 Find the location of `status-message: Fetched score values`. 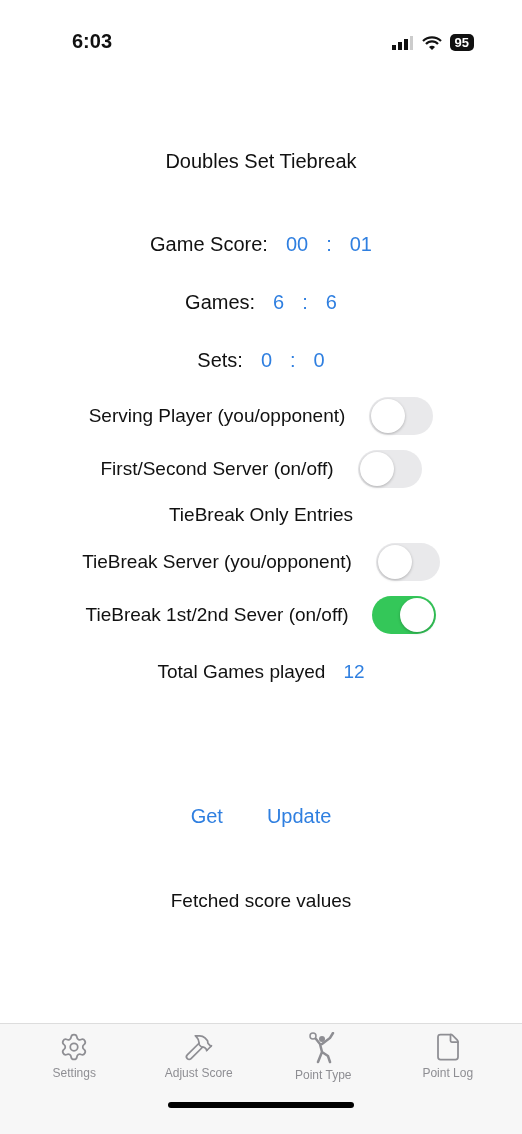

status-message: Fetched score values is located at coordinates (261, 901).